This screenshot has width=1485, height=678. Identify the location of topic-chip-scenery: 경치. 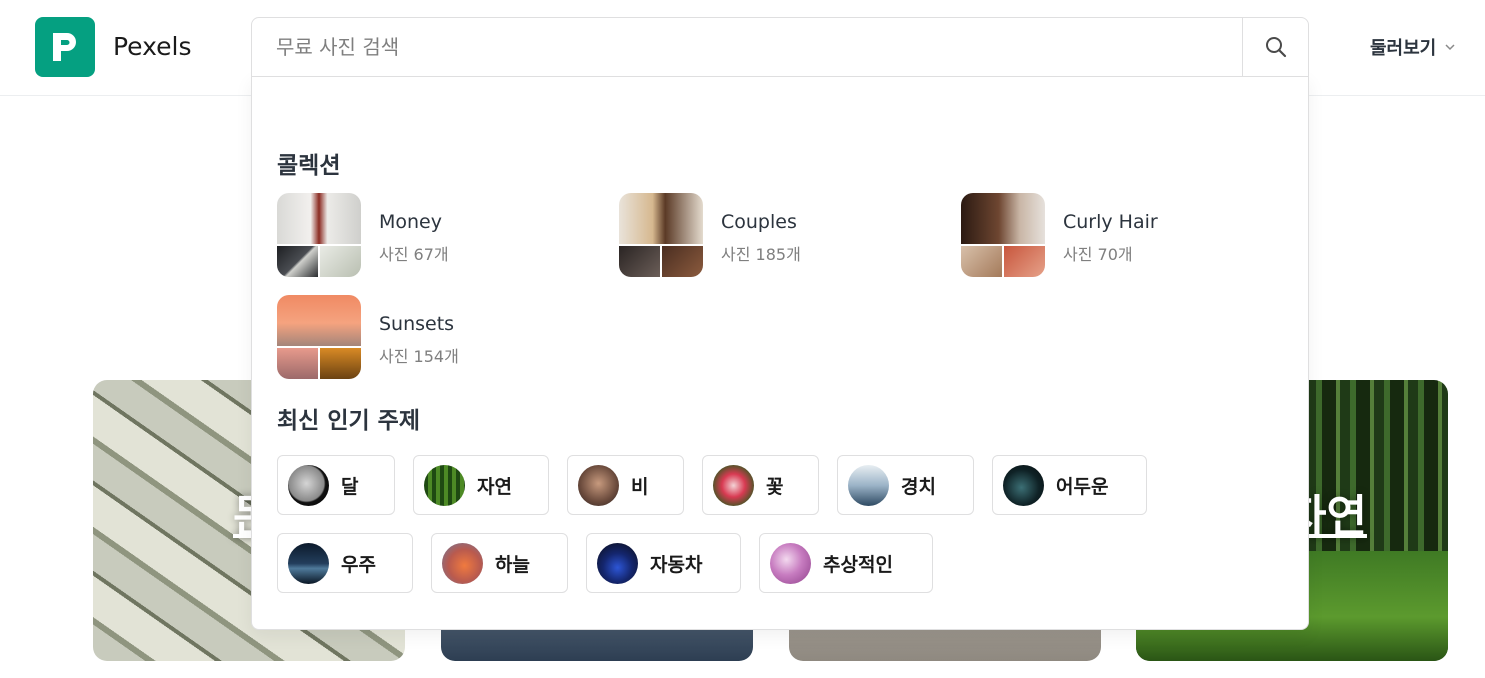
(905, 485).